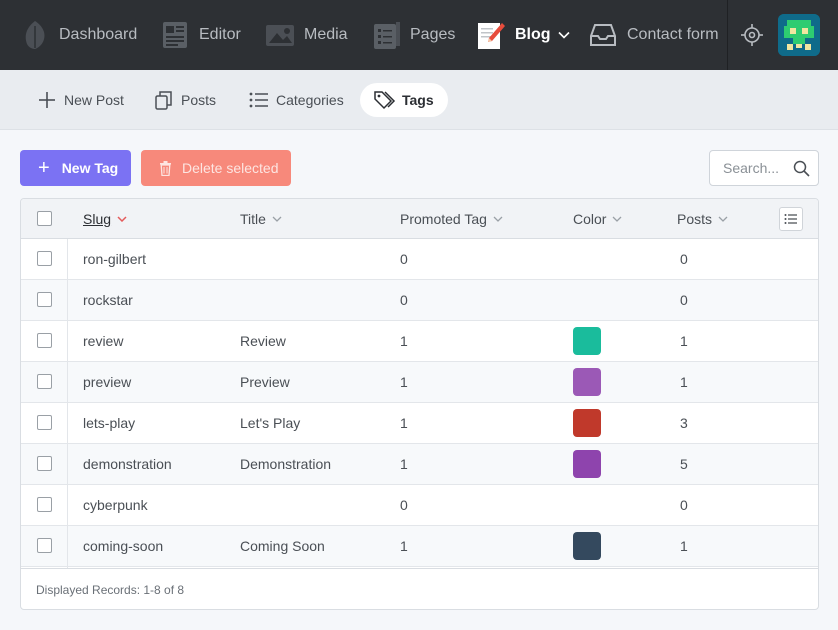  I want to click on column-label: Posts, so click(695, 219).